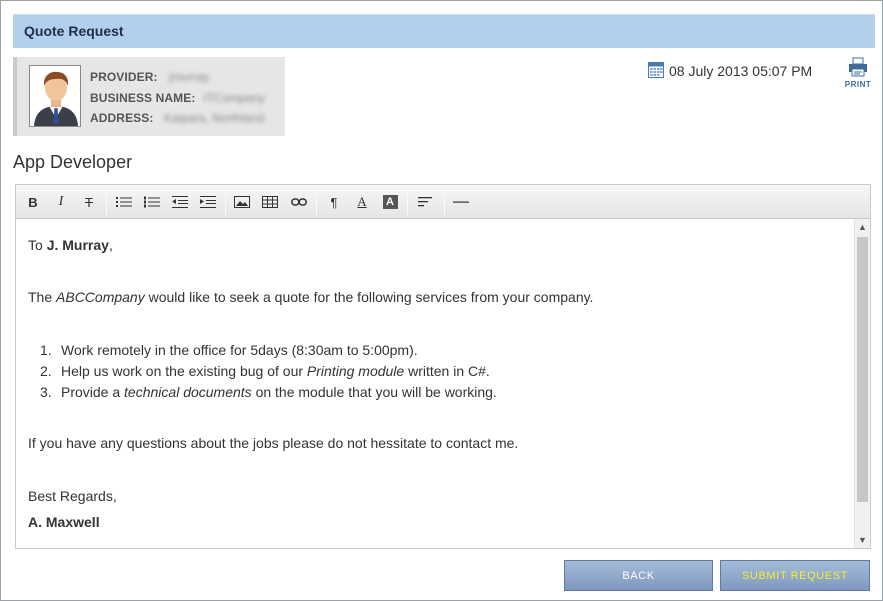  What do you see at coordinates (242, 202) in the screenshot?
I see `image-icon` at bounding box center [242, 202].